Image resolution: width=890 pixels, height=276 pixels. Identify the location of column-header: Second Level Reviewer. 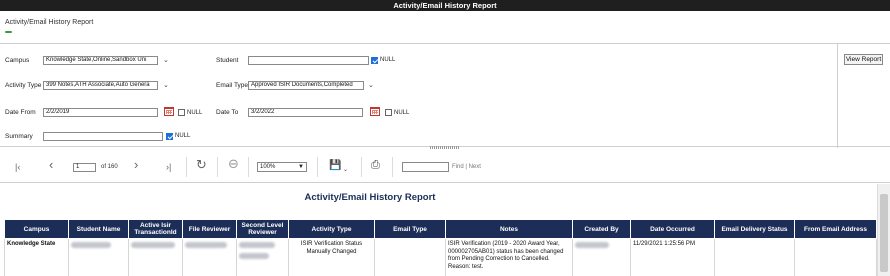
(262, 229).